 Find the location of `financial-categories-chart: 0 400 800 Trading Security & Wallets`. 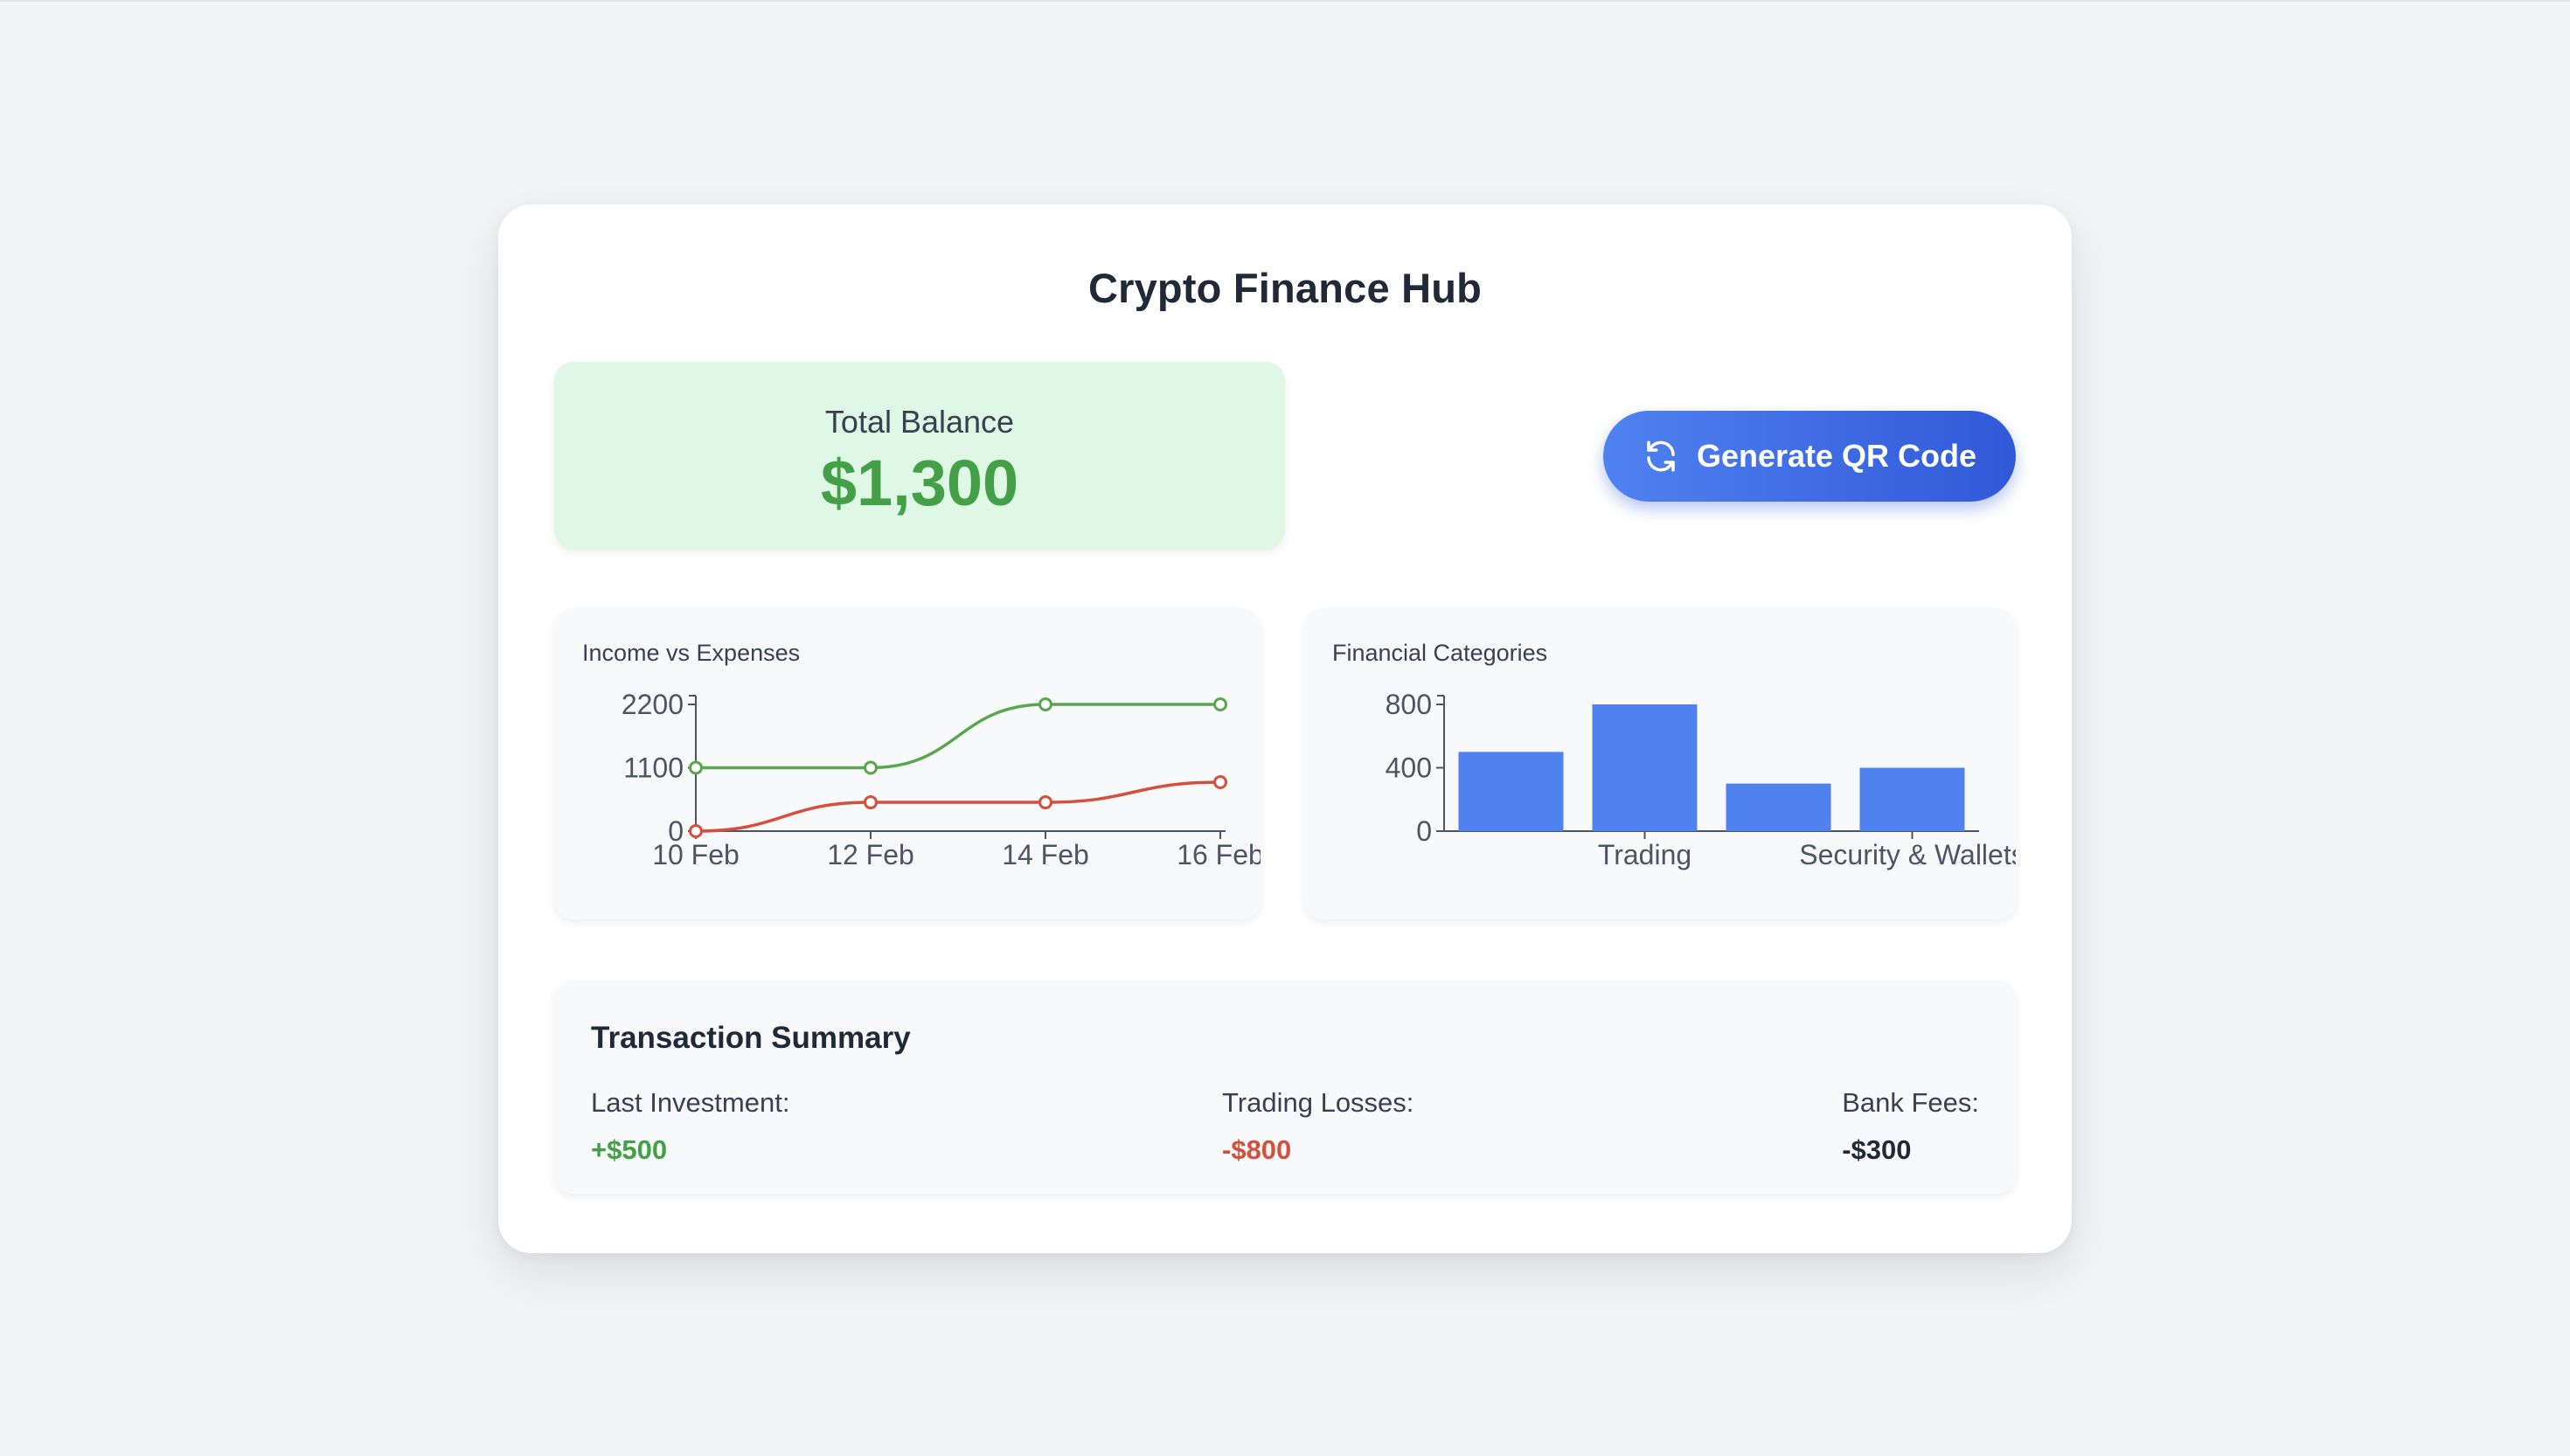

financial-categories-chart: 0 400 800 Trading Security & Wallets is located at coordinates (1701, 779).